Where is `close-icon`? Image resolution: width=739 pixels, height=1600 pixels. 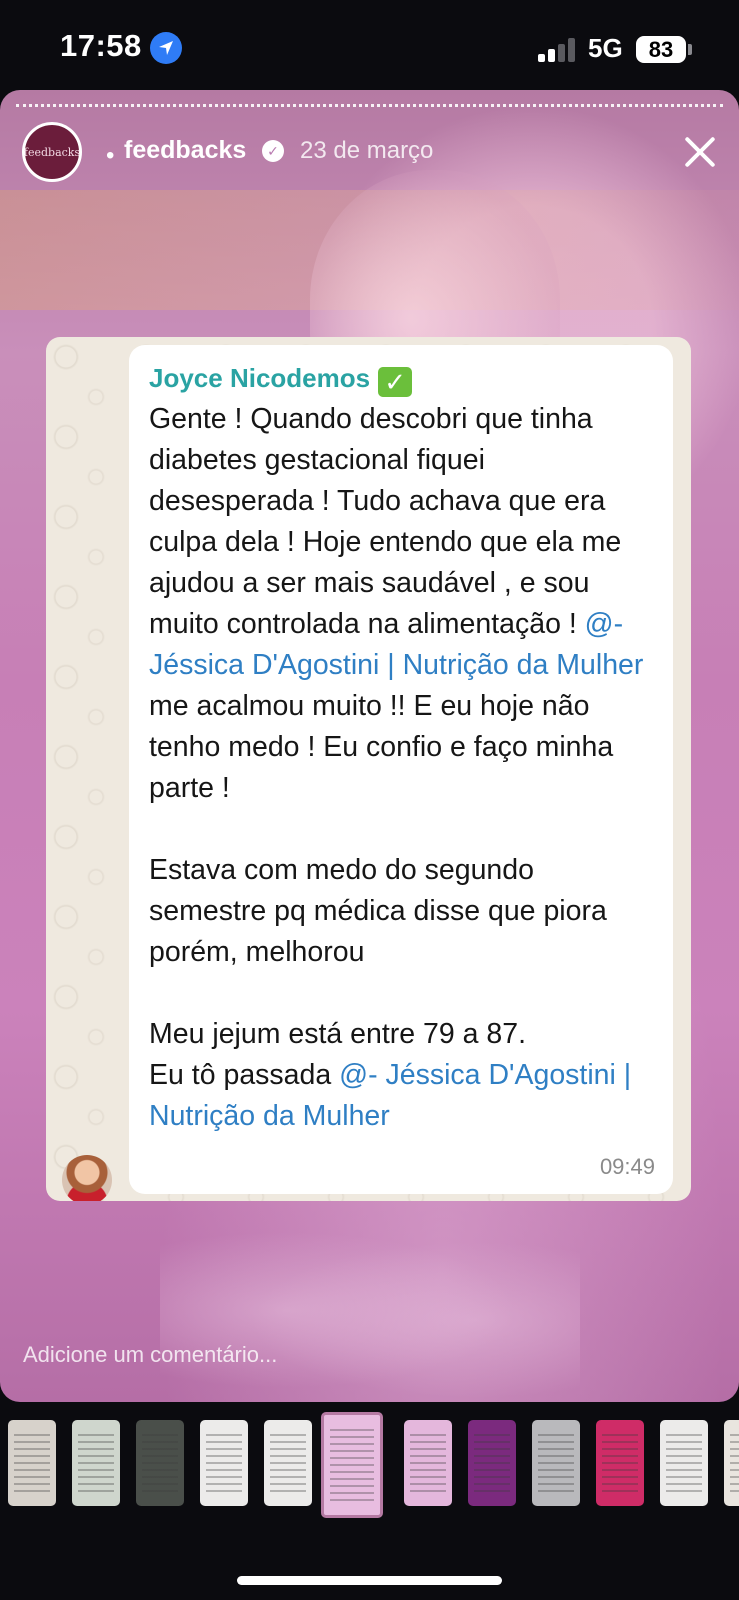 close-icon is located at coordinates (700, 152).